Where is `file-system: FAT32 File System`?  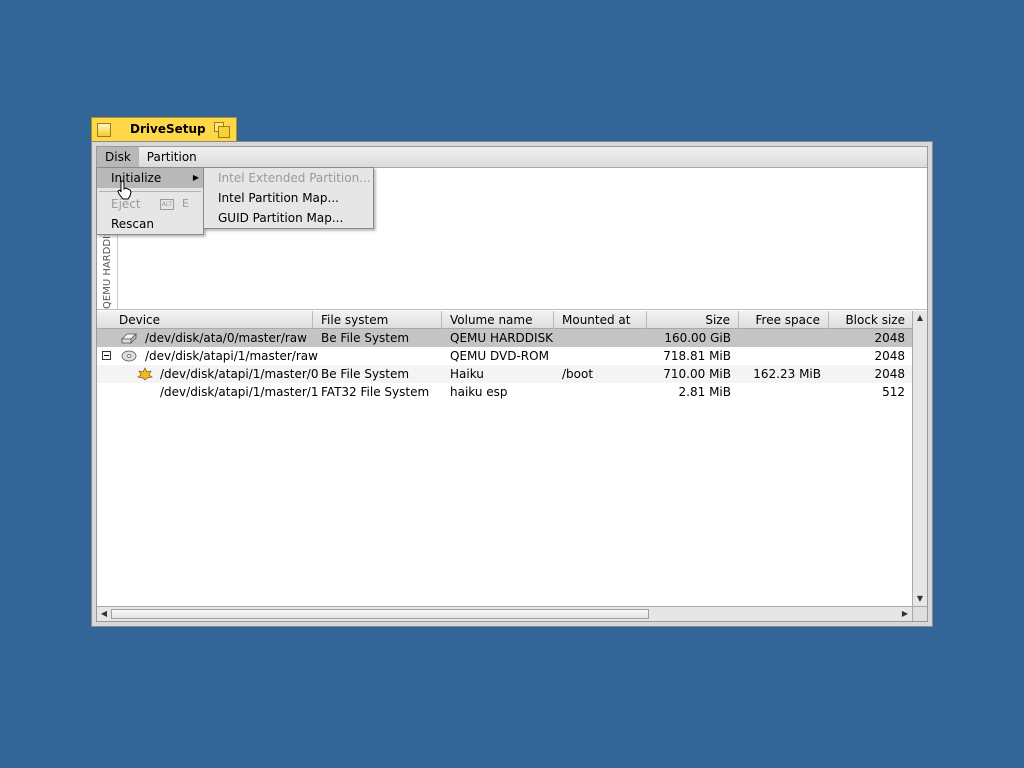 file-system: FAT32 File System is located at coordinates (375, 392).